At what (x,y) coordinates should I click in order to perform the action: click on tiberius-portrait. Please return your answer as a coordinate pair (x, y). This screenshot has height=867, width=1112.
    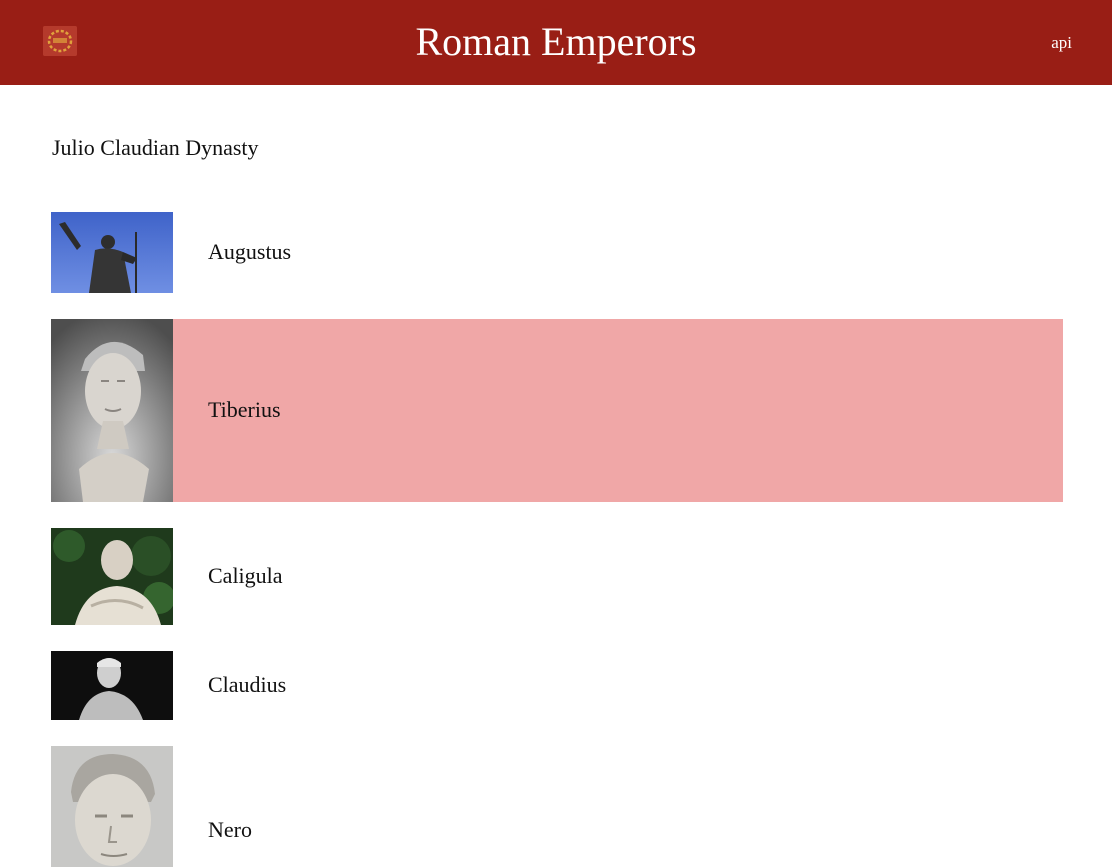
    Looking at the image, I should click on (112, 410).